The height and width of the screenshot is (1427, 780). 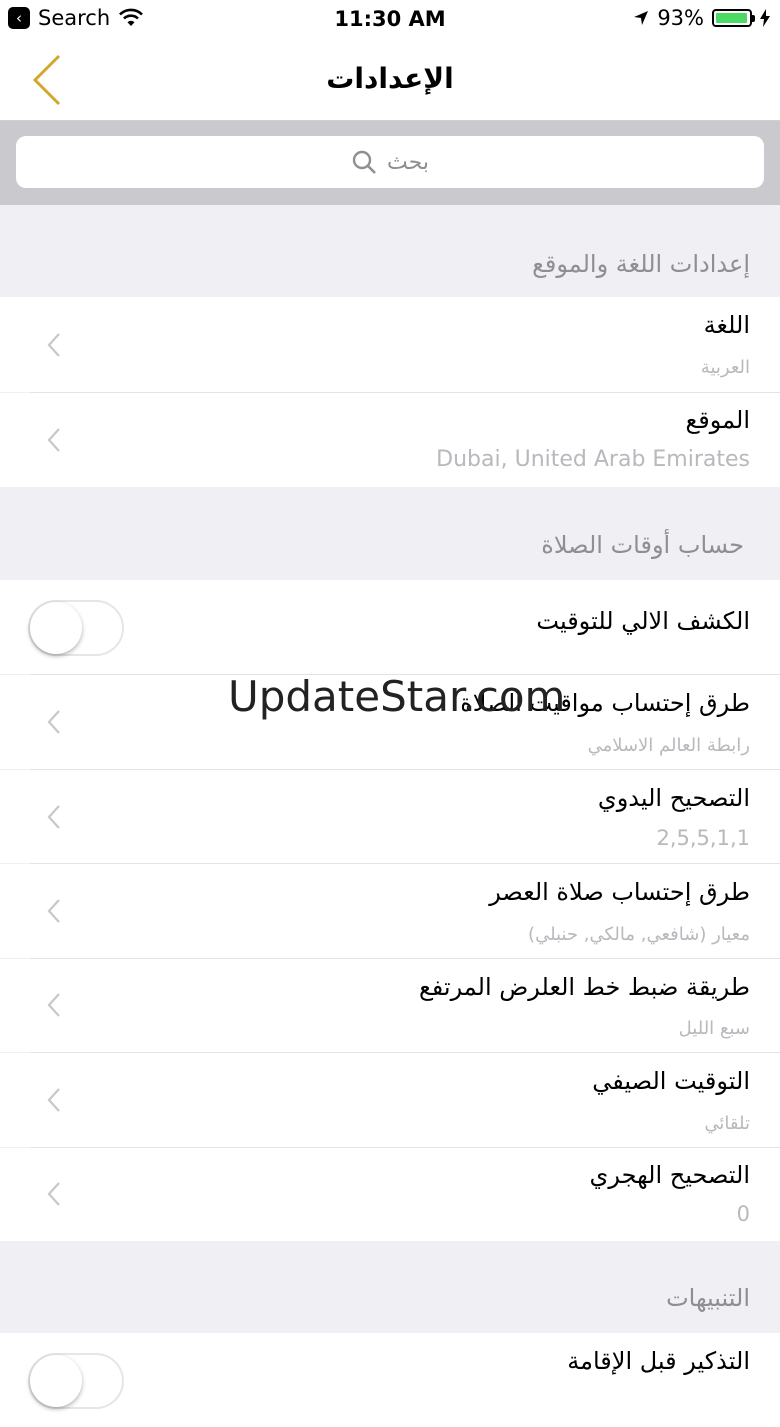 What do you see at coordinates (619, 892) in the screenshot?
I see `row-title: طرق إحتساب صلاة العصر` at bounding box center [619, 892].